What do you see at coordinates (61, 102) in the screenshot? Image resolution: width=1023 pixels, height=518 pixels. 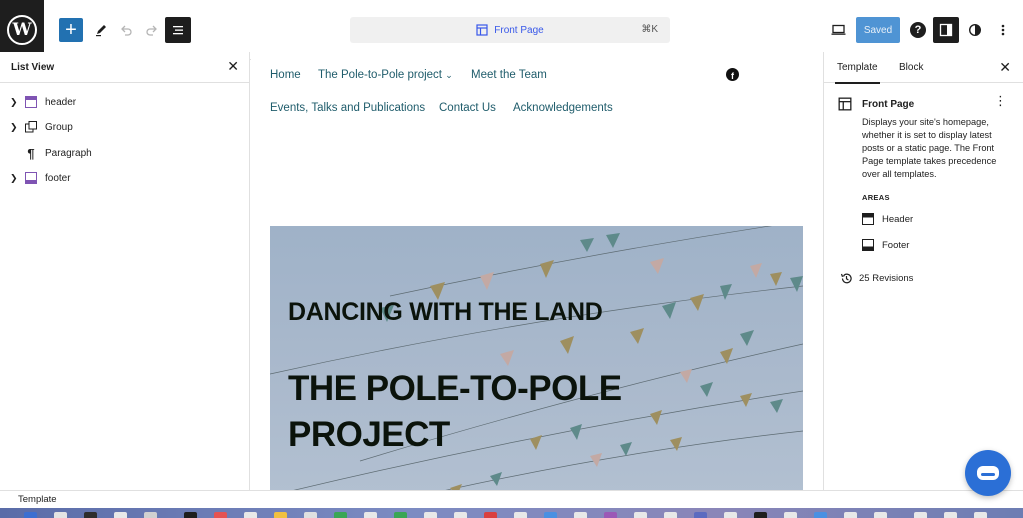 I see `list-item-label: header` at bounding box center [61, 102].